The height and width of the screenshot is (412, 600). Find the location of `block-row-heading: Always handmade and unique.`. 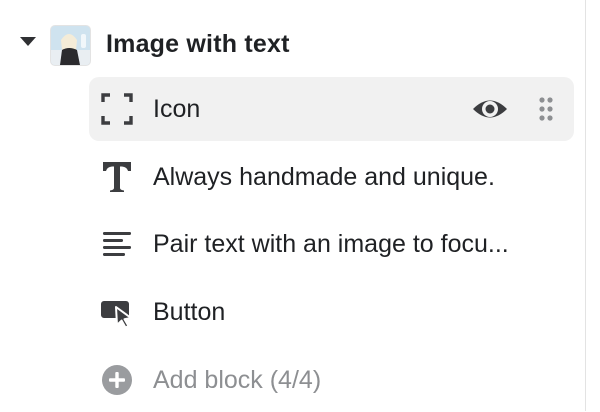

block-row-heading: Always handmade and unique. is located at coordinates (331, 177).